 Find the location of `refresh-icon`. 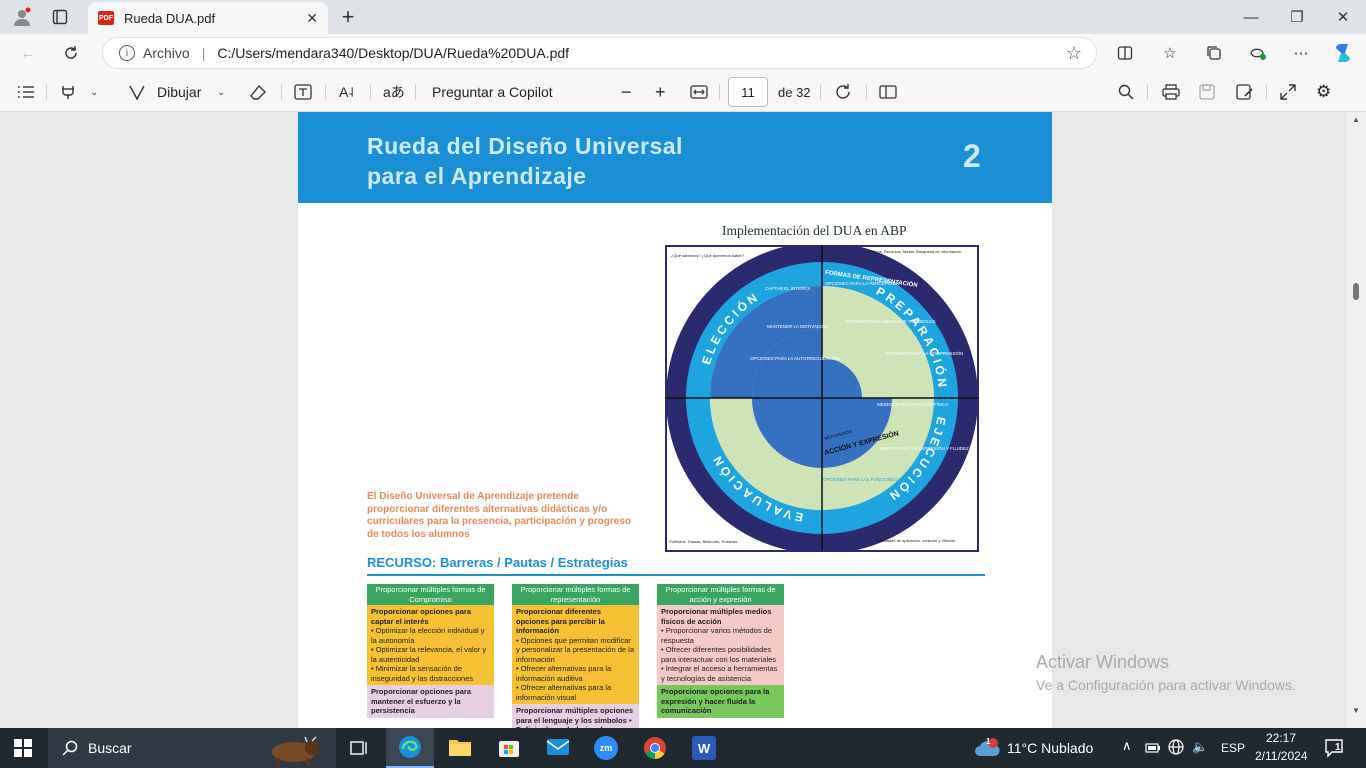

refresh-icon is located at coordinates (71, 53).